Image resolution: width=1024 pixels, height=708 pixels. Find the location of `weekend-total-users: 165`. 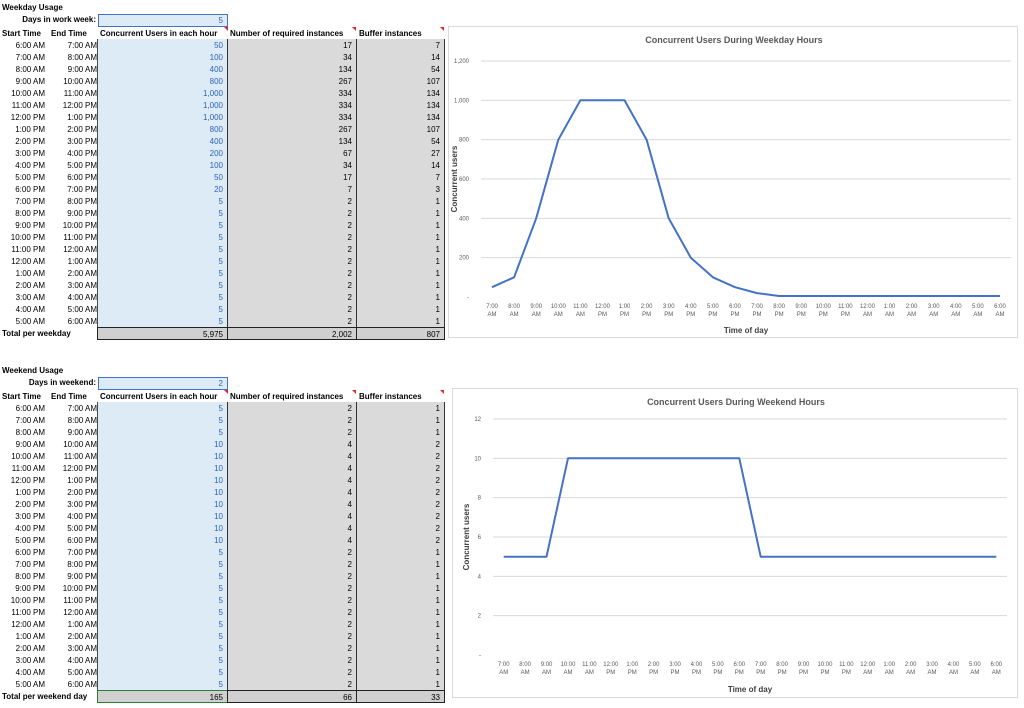

weekend-total-users: 165 is located at coordinates (162, 696).